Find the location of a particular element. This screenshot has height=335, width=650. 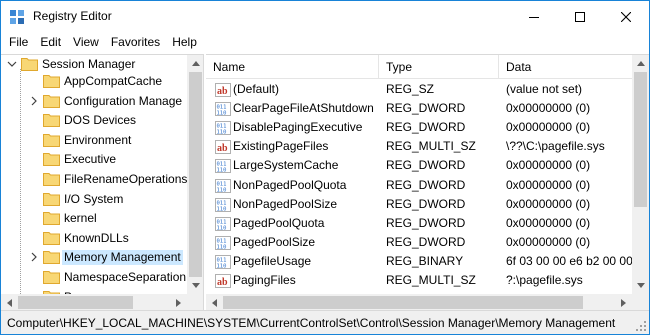

value-data: \??\C:\pagefile.sys is located at coordinates (555, 146).